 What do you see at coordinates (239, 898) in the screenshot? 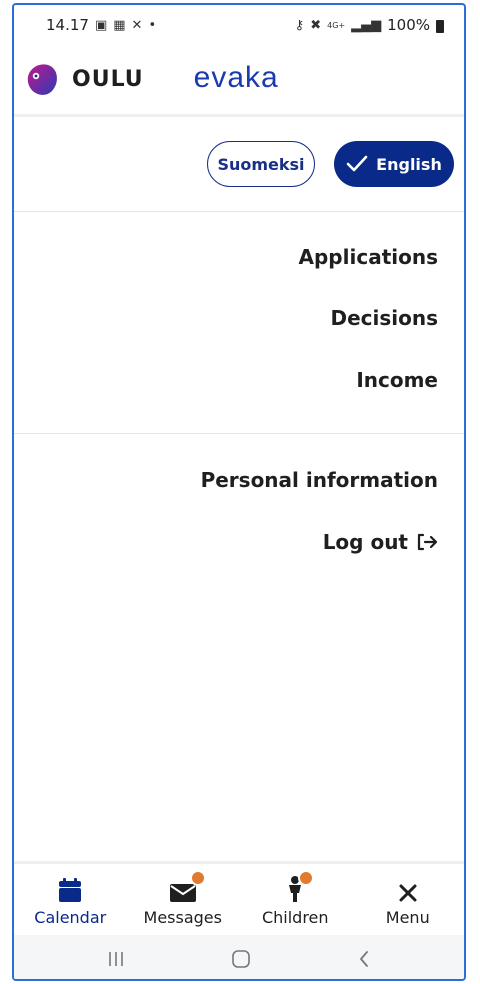
I see `bottom-navigation: Calendar Messages Children Menu` at bounding box center [239, 898].